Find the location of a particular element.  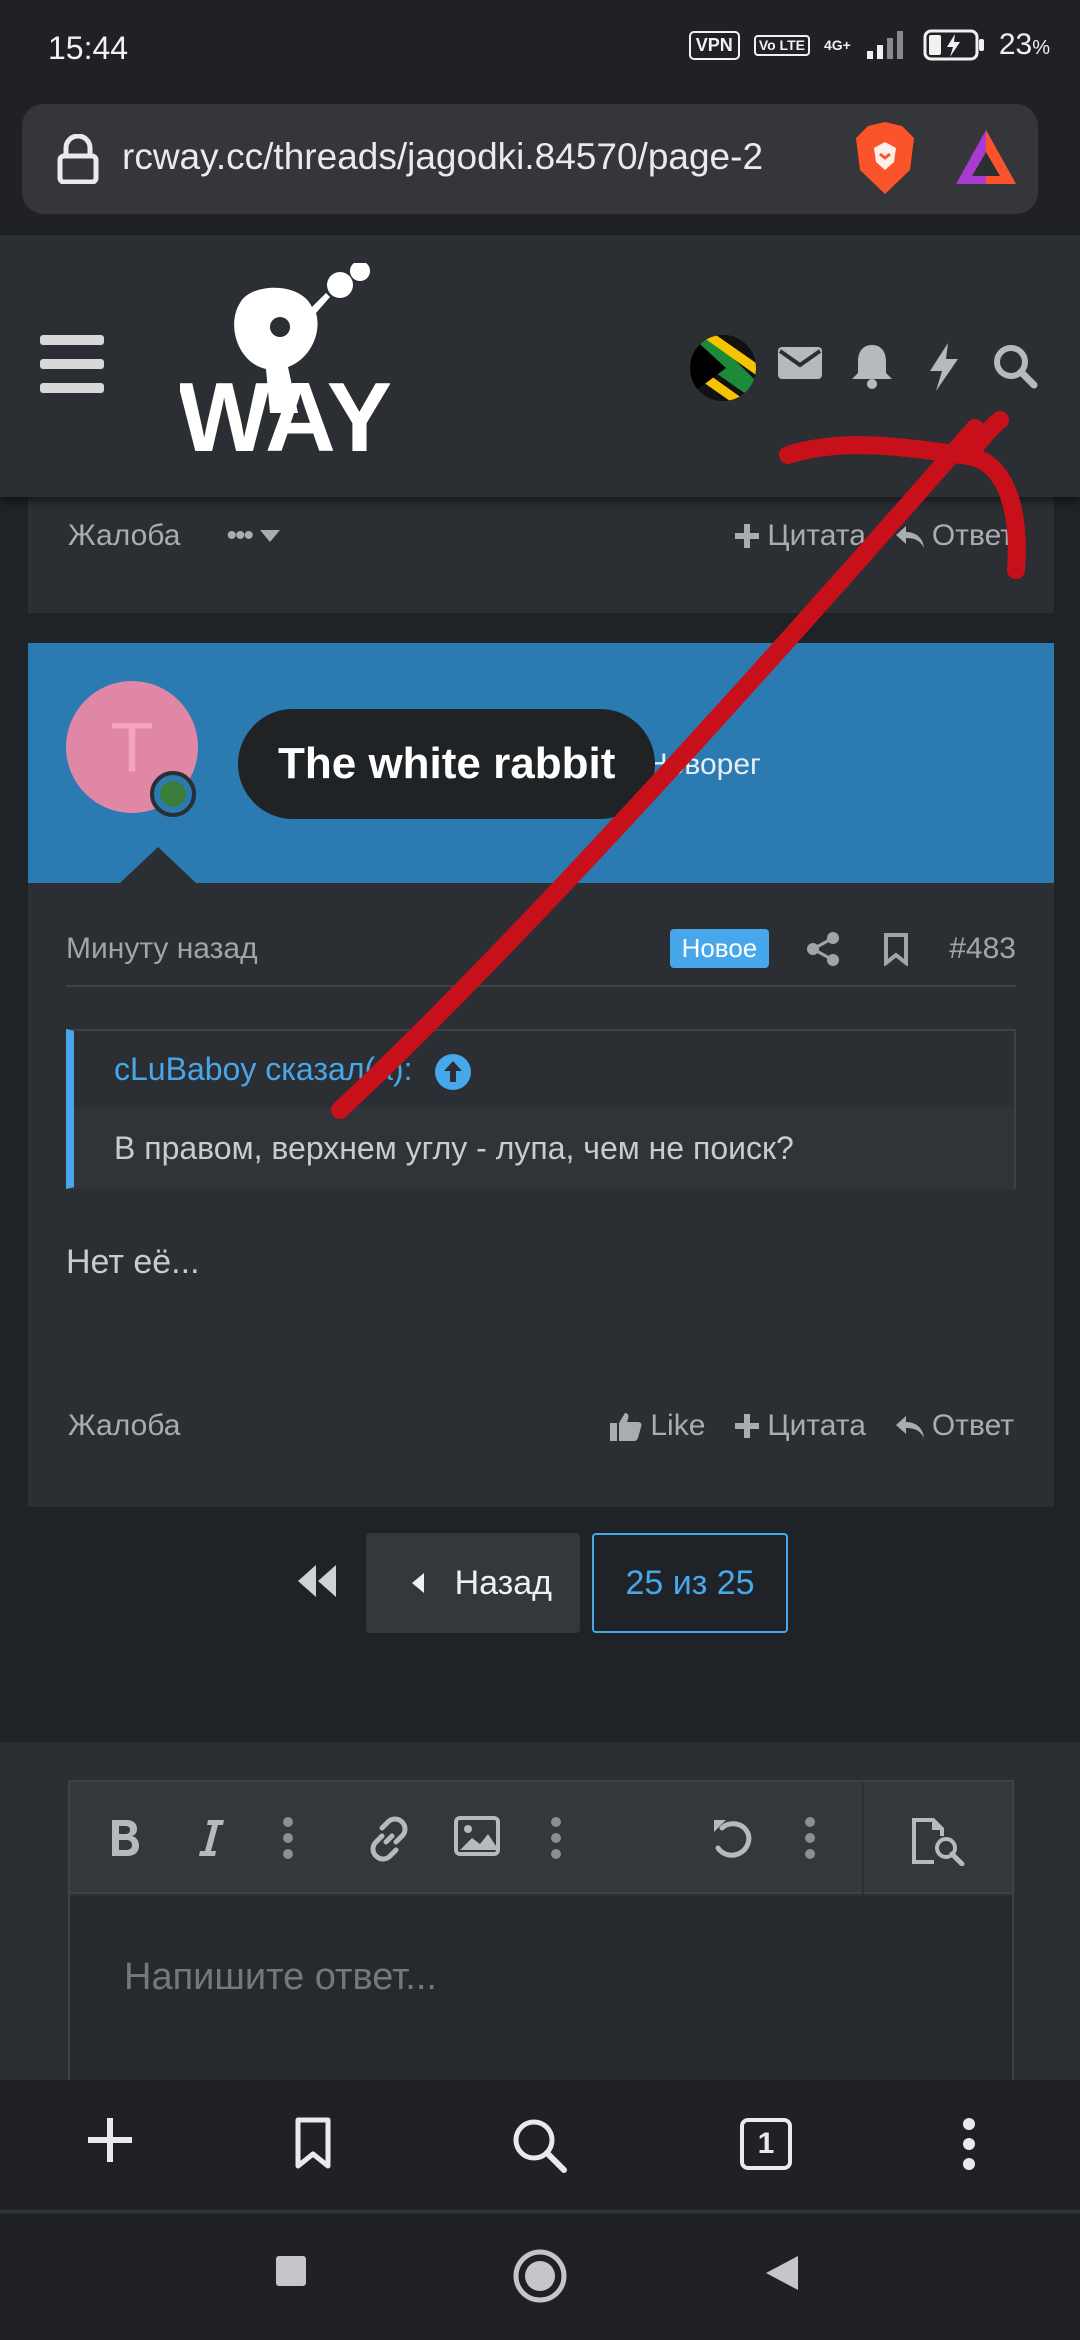

current-page-indicator: 25 из 25 is located at coordinates (690, 1583).